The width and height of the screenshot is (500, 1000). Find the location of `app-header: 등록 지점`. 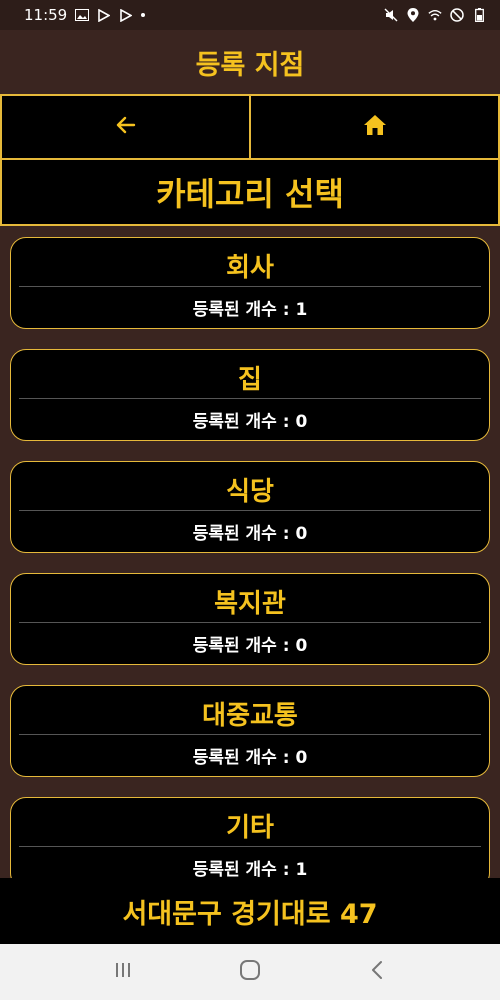

app-header: 등록 지점 is located at coordinates (250, 62).